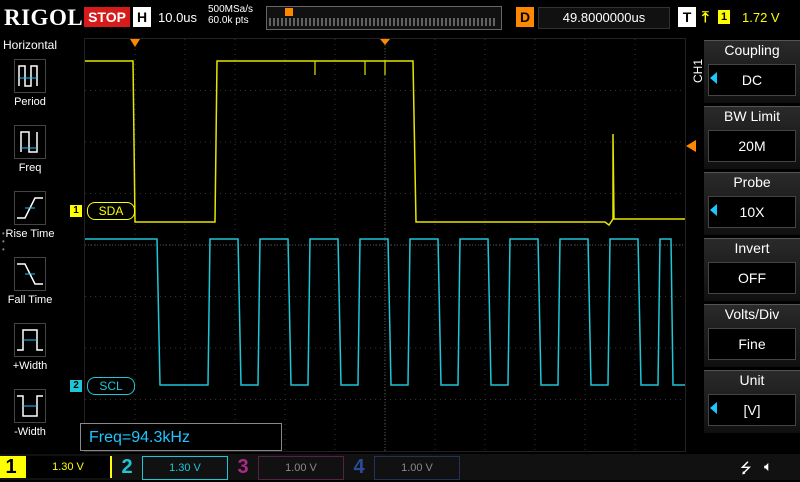  Describe the element at coordinates (228, 20) in the screenshot. I see `memory-points: 60.0k pts` at that location.